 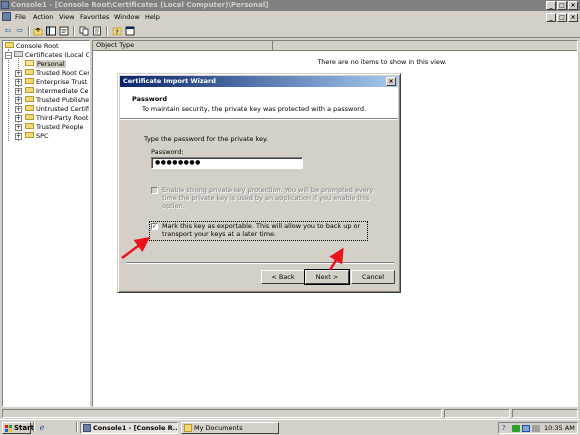 I want to click on export-list-icon, so click(x=97, y=31).